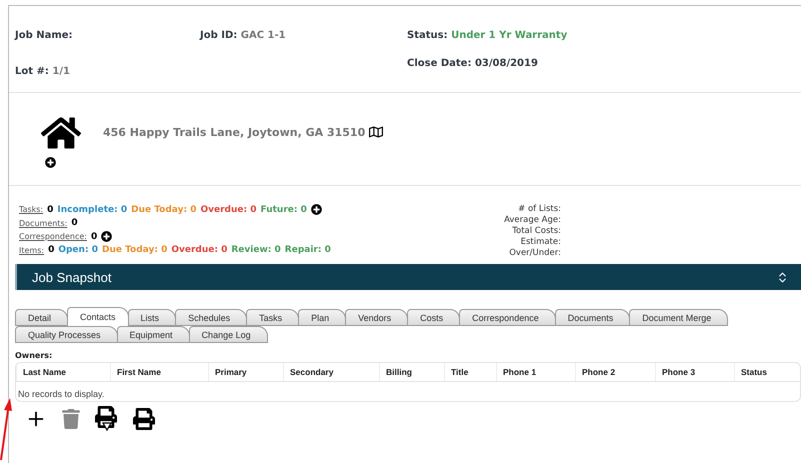 Image resolution: width=801 pixels, height=463 pixels. I want to click on tab: Lists, so click(152, 317).